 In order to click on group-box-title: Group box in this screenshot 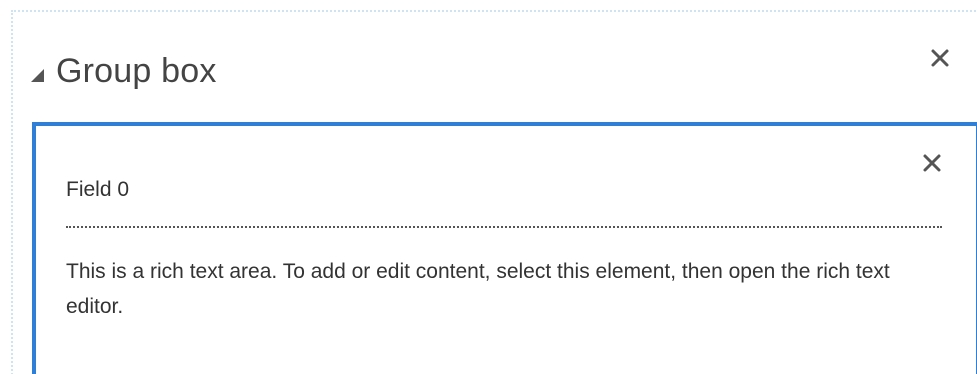, I will do `click(136, 70)`.